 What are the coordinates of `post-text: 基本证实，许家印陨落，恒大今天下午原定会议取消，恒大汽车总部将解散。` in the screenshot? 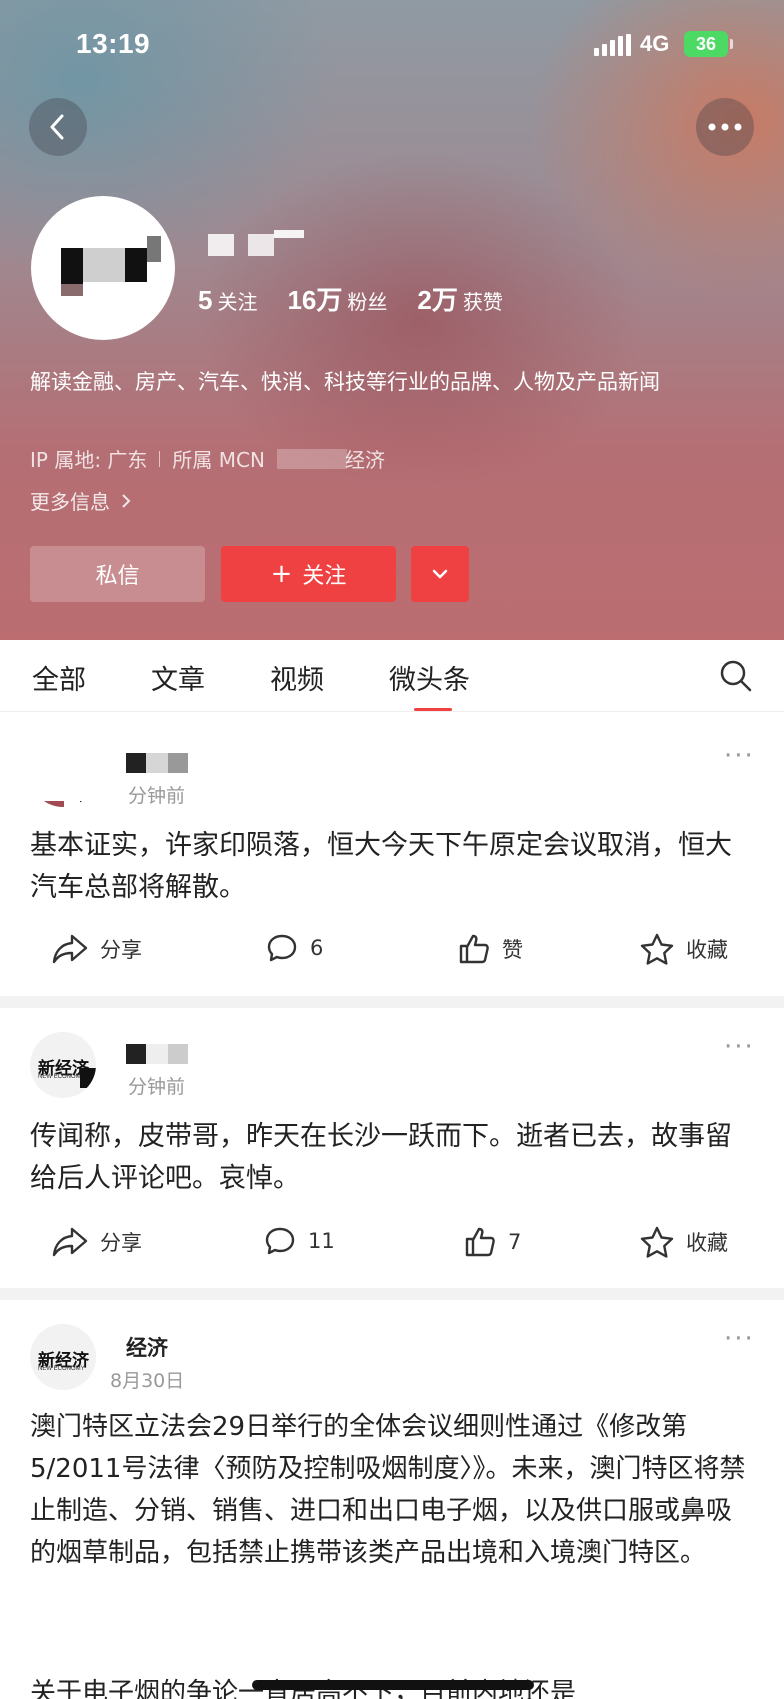 It's located at (390, 867).